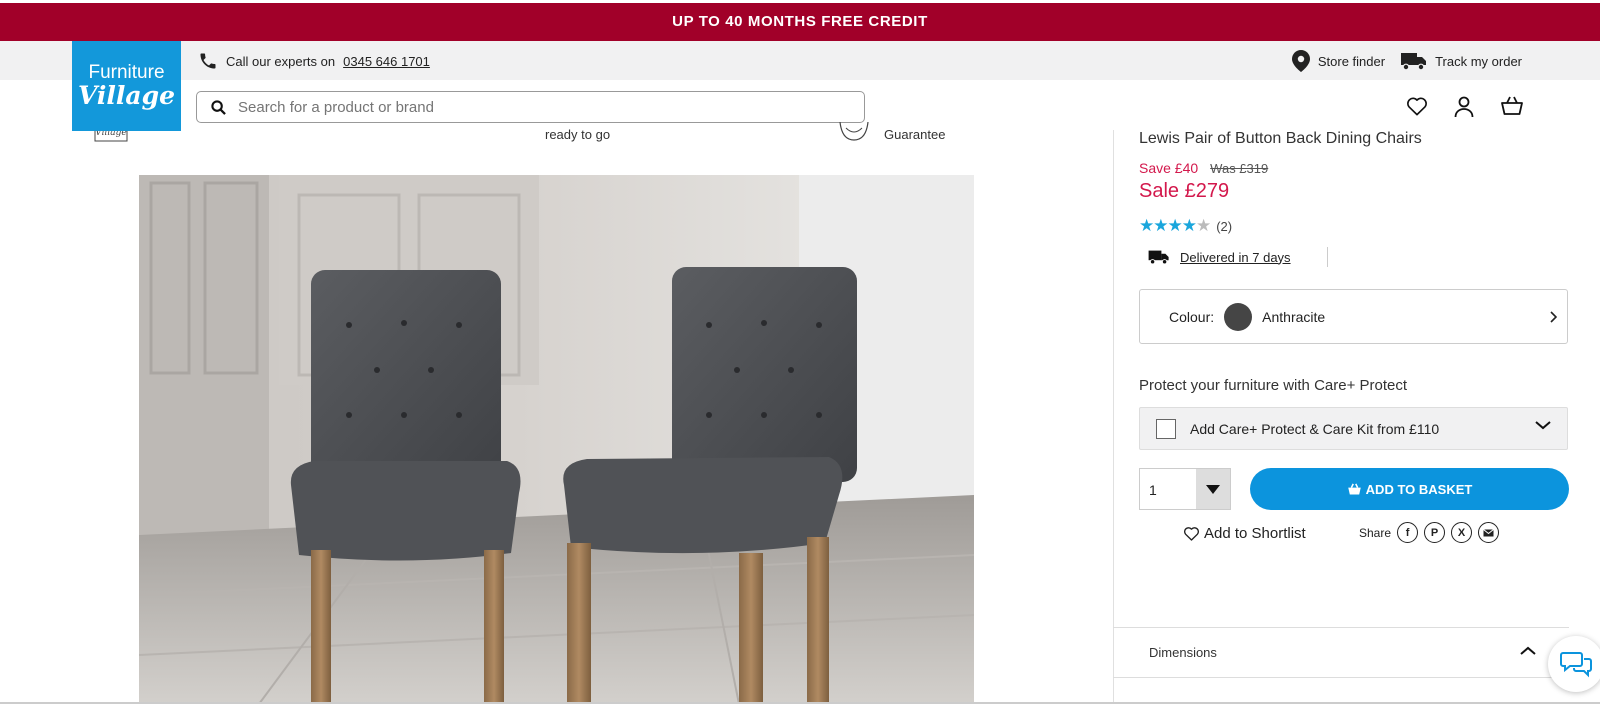 The width and height of the screenshot is (1600, 704). Describe the element at coordinates (1239, 168) in the screenshot. I see `was-price: Was £319` at that location.